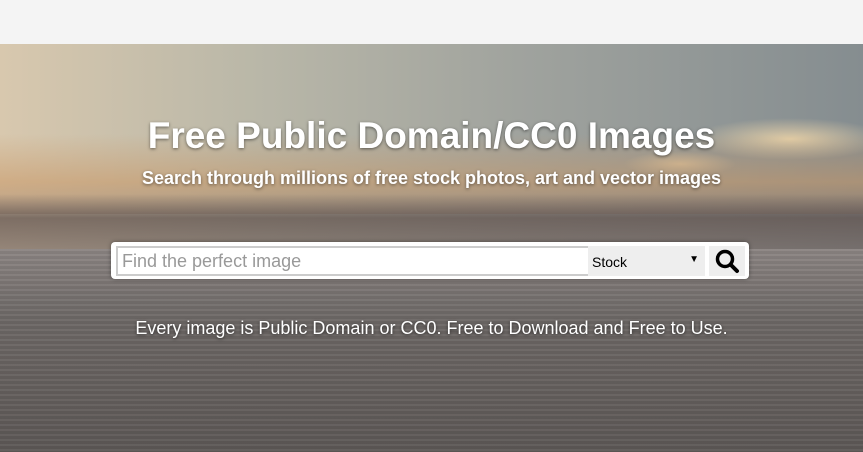  I want to click on search-button, so click(727, 261).